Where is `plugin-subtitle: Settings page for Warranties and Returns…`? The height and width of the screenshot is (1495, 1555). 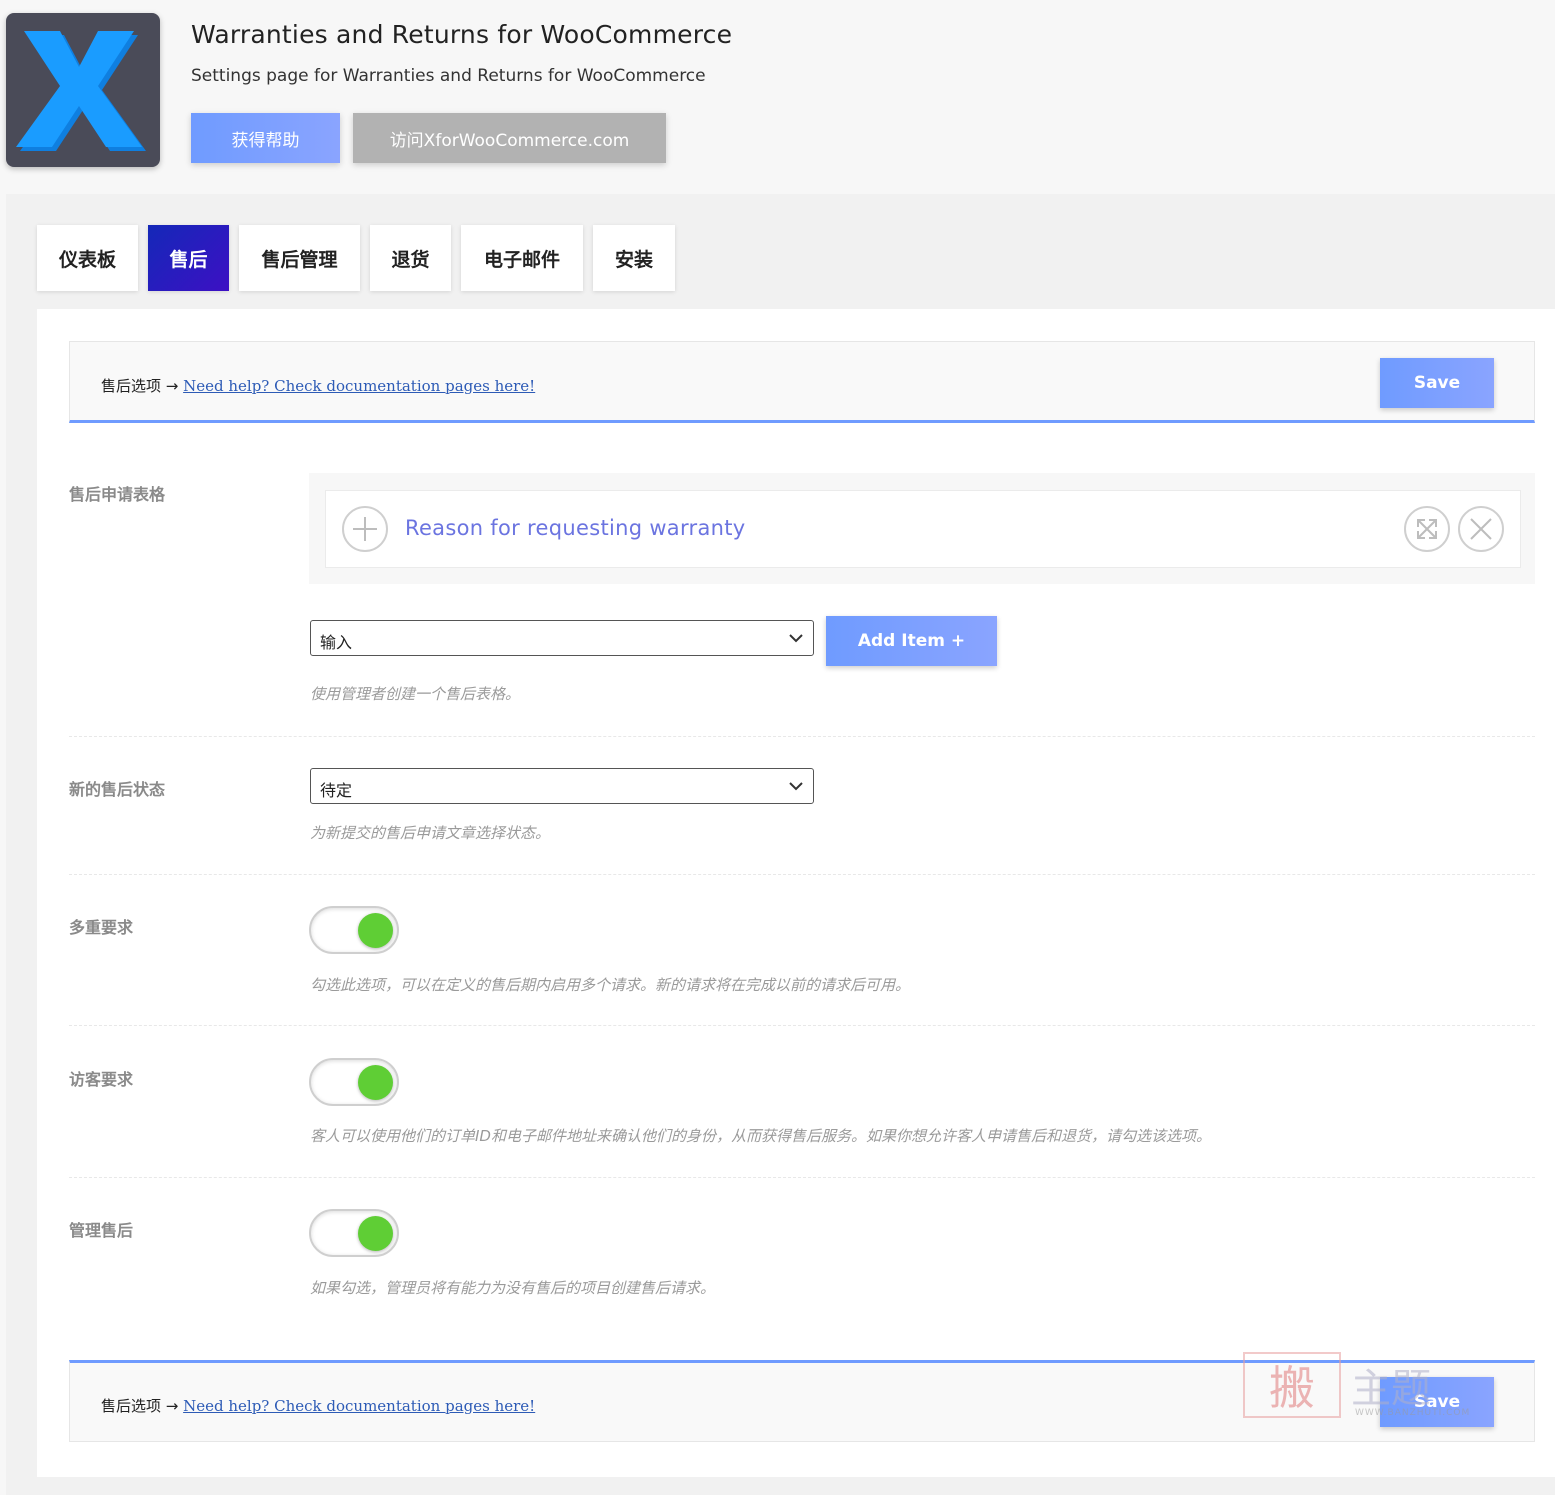
plugin-subtitle: Settings page for Warranties and Returns… is located at coordinates (448, 76).